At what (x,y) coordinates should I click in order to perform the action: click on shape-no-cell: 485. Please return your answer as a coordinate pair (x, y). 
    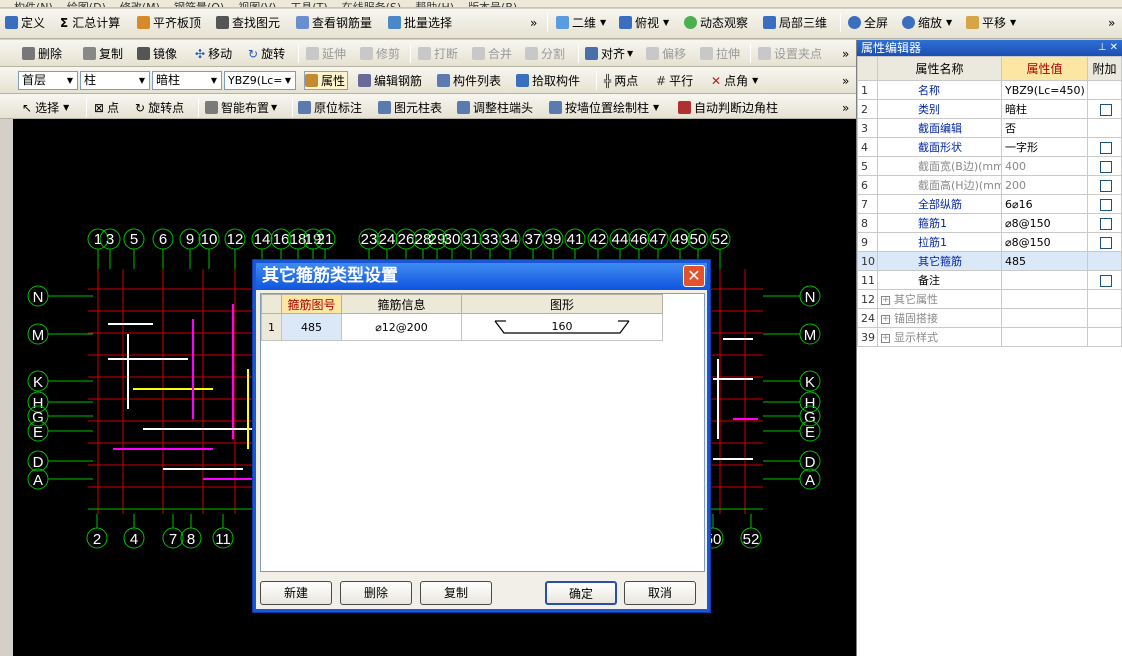
    Looking at the image, I should click on (311, 327).